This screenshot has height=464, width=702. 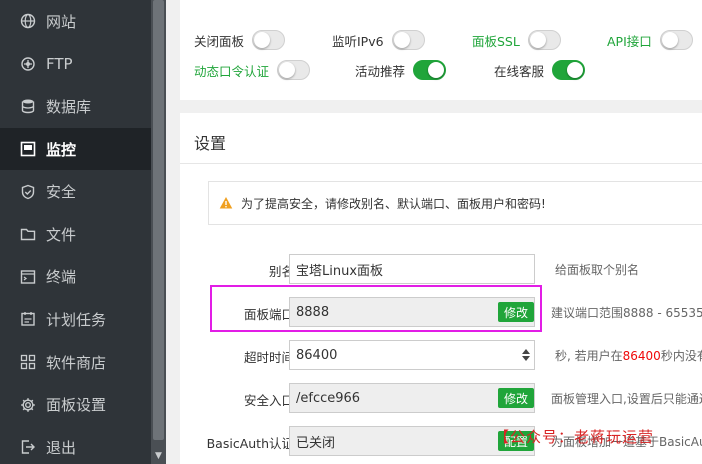 What do you see at coordinates (569, 70) in the screenshot?
I see `support-switch` at bounding box center [569, 70].